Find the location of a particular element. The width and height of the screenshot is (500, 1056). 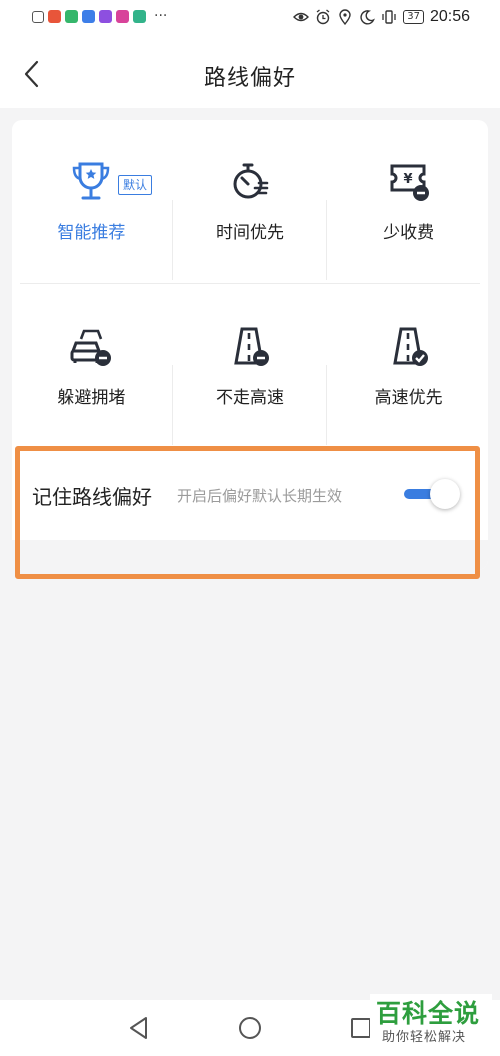

notification-icons: ··· is located at coordinates (100, 16).